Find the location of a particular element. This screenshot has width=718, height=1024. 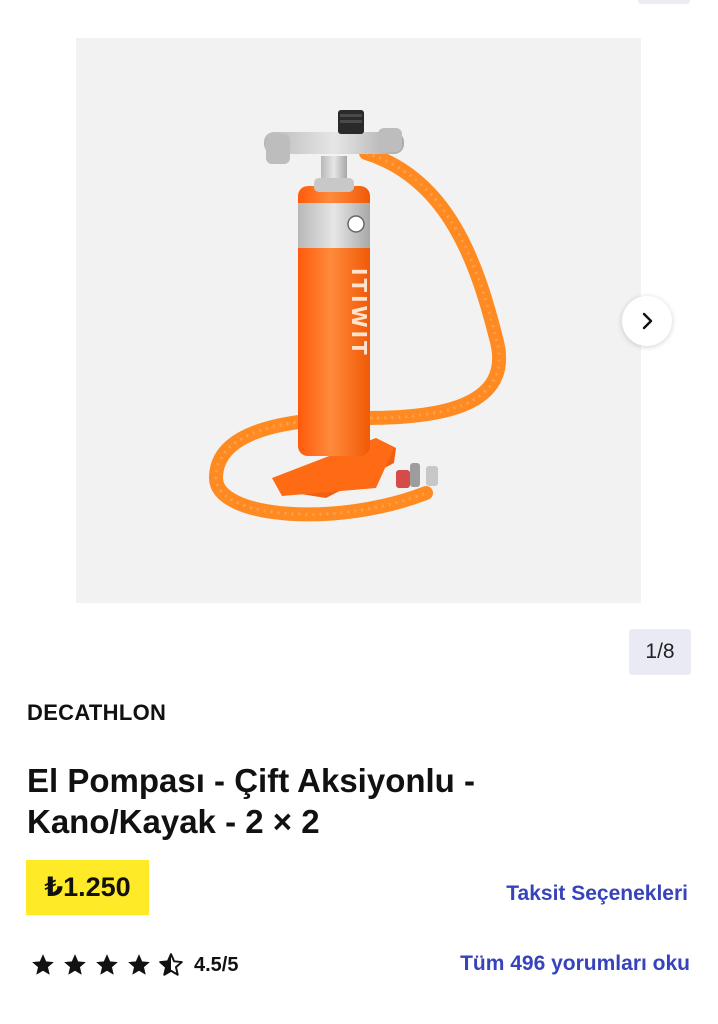

chevron-right-icon is located at coordinates (647, 321).